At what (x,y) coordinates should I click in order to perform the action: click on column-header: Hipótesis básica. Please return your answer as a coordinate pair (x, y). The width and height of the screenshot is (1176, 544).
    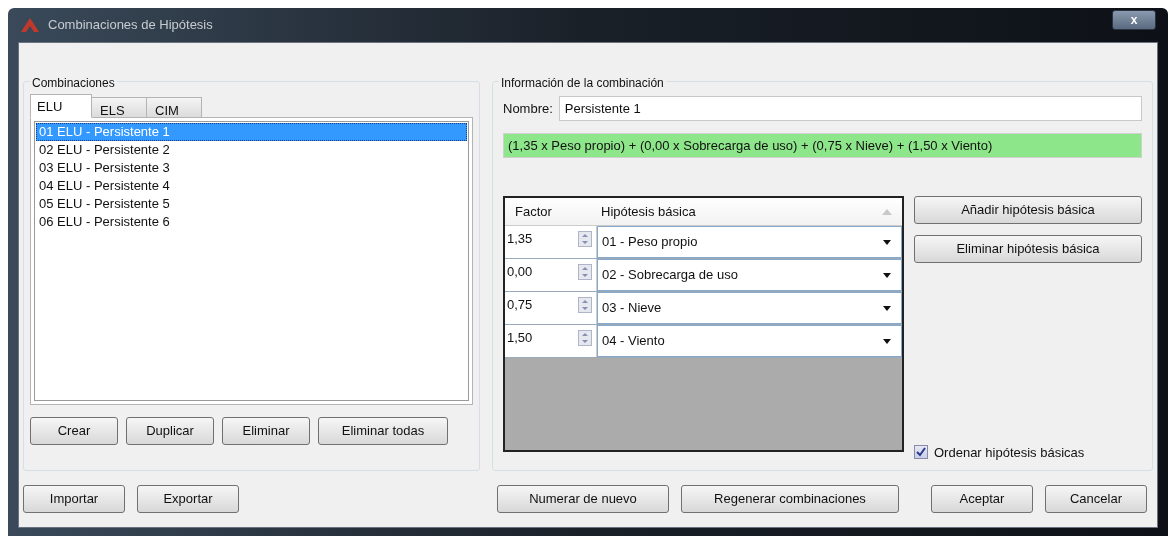
    Looking at the image, I should click on (739, 211).